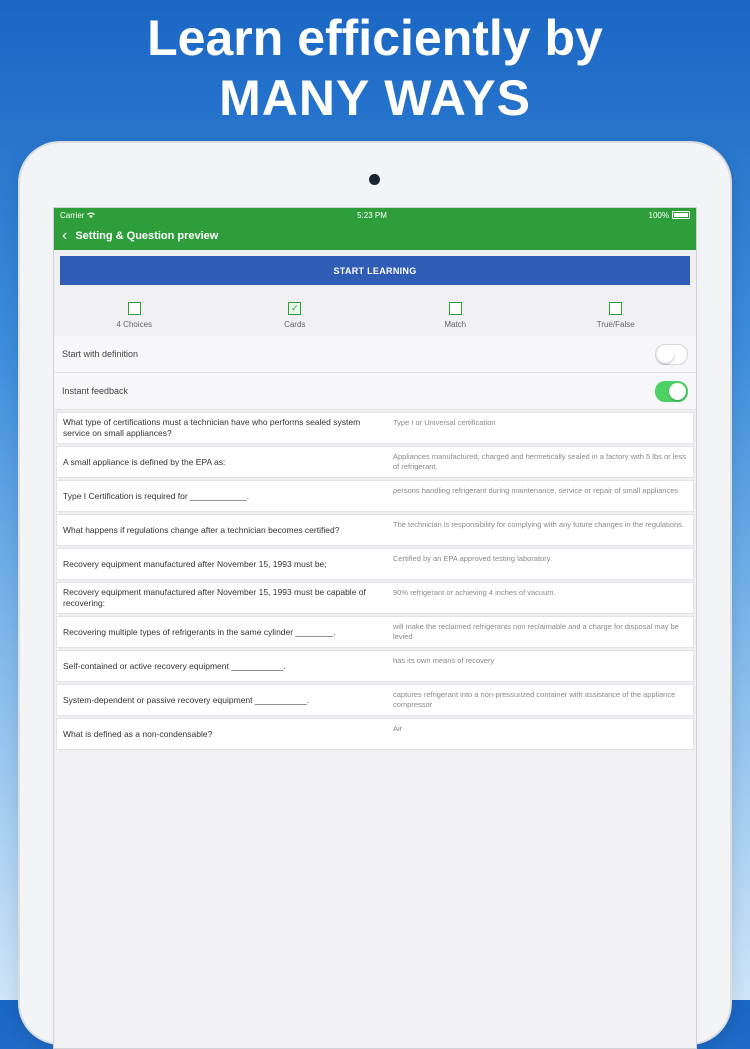 The height and width of the screenshot is (1049, 750). I want to click on promo-headline: Learn efficiently by MANY WAYS, so click(375, 68).